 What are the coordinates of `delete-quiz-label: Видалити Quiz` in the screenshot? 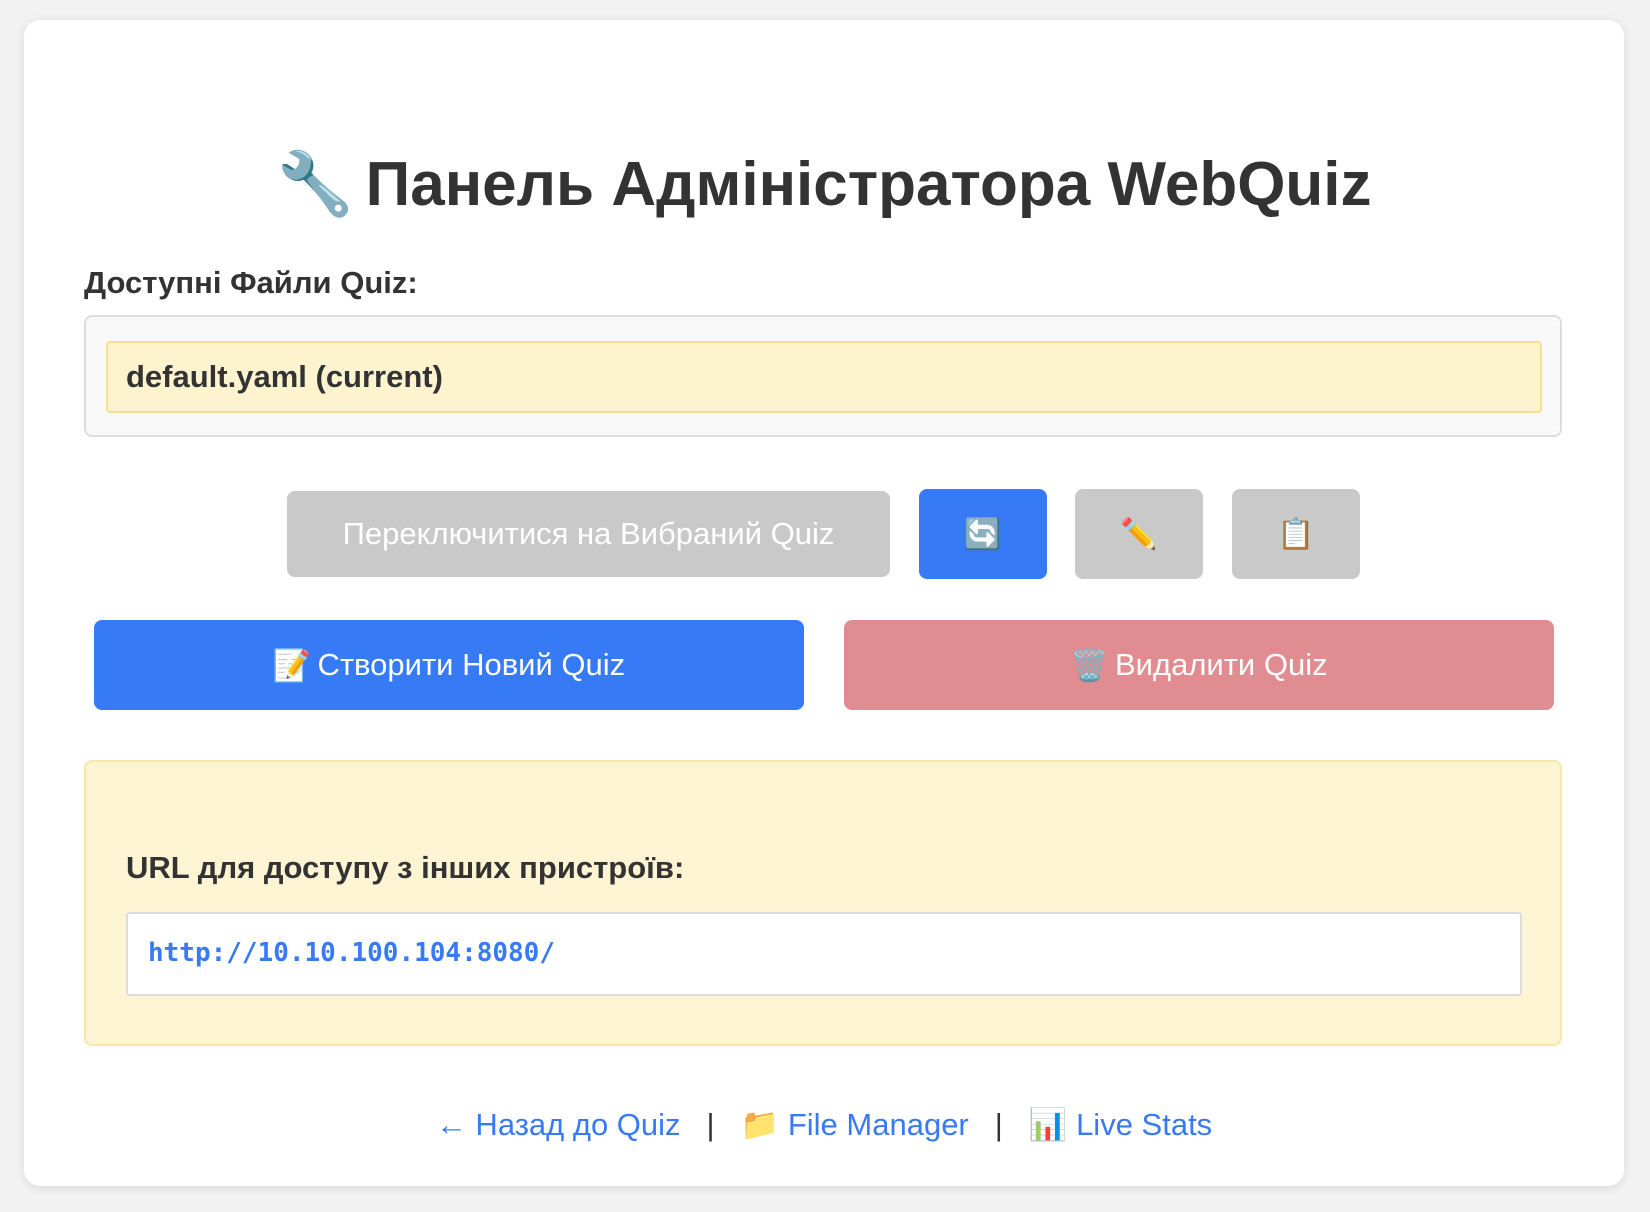 It's located at (1221, 664).